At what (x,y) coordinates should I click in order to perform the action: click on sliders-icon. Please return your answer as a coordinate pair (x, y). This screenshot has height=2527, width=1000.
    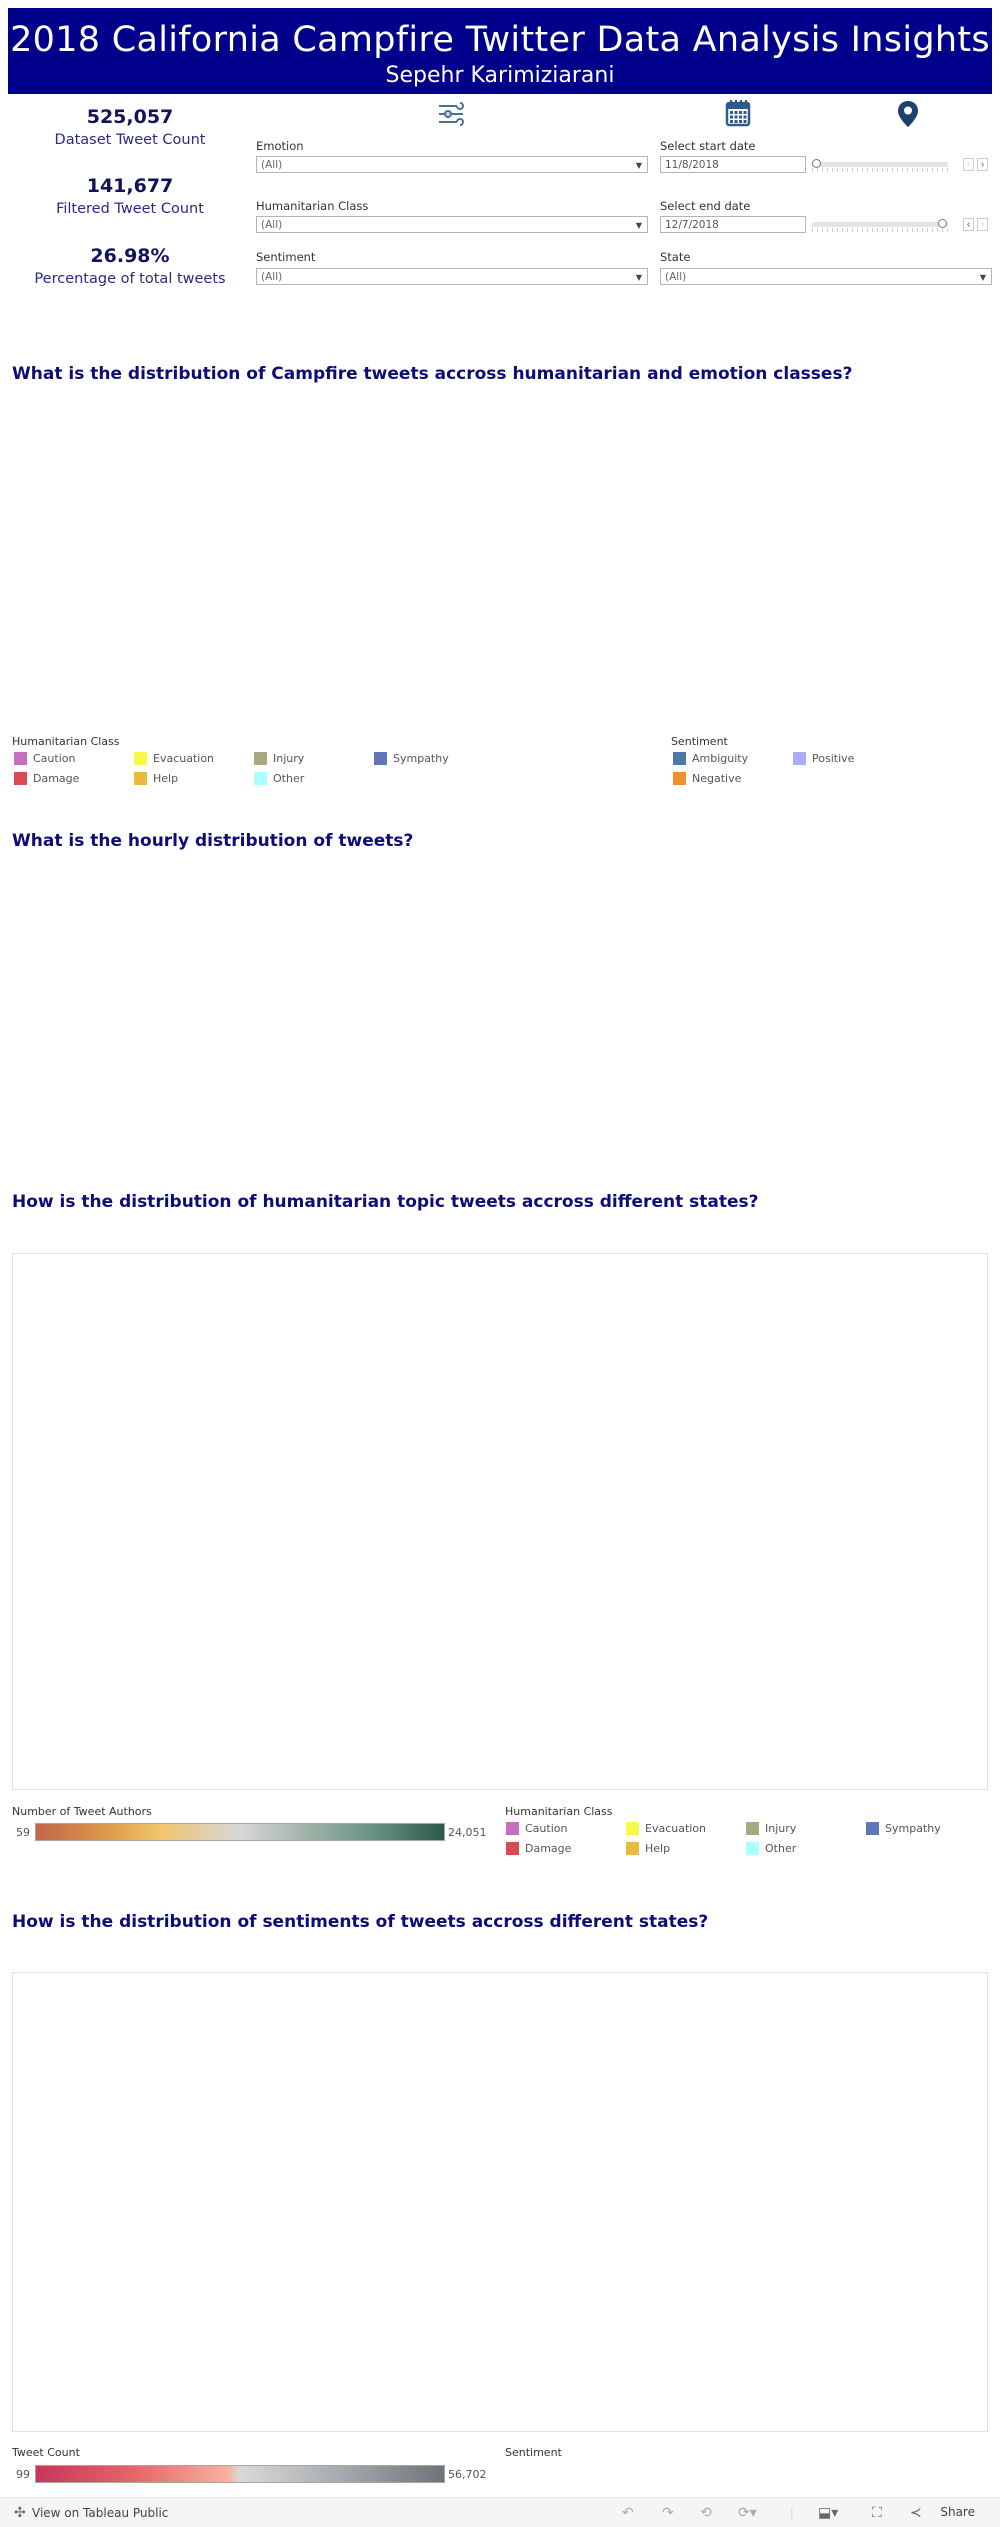
    Looking at the image, I should click on (451, 114).